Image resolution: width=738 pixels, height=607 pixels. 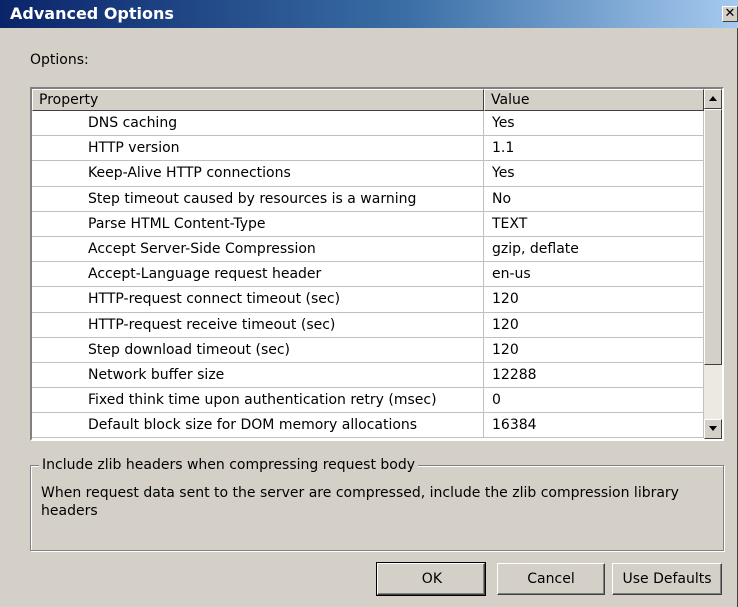 I want to click on property-cell: HTTP-request receive timeout (sec), so click(x=258, y=325).